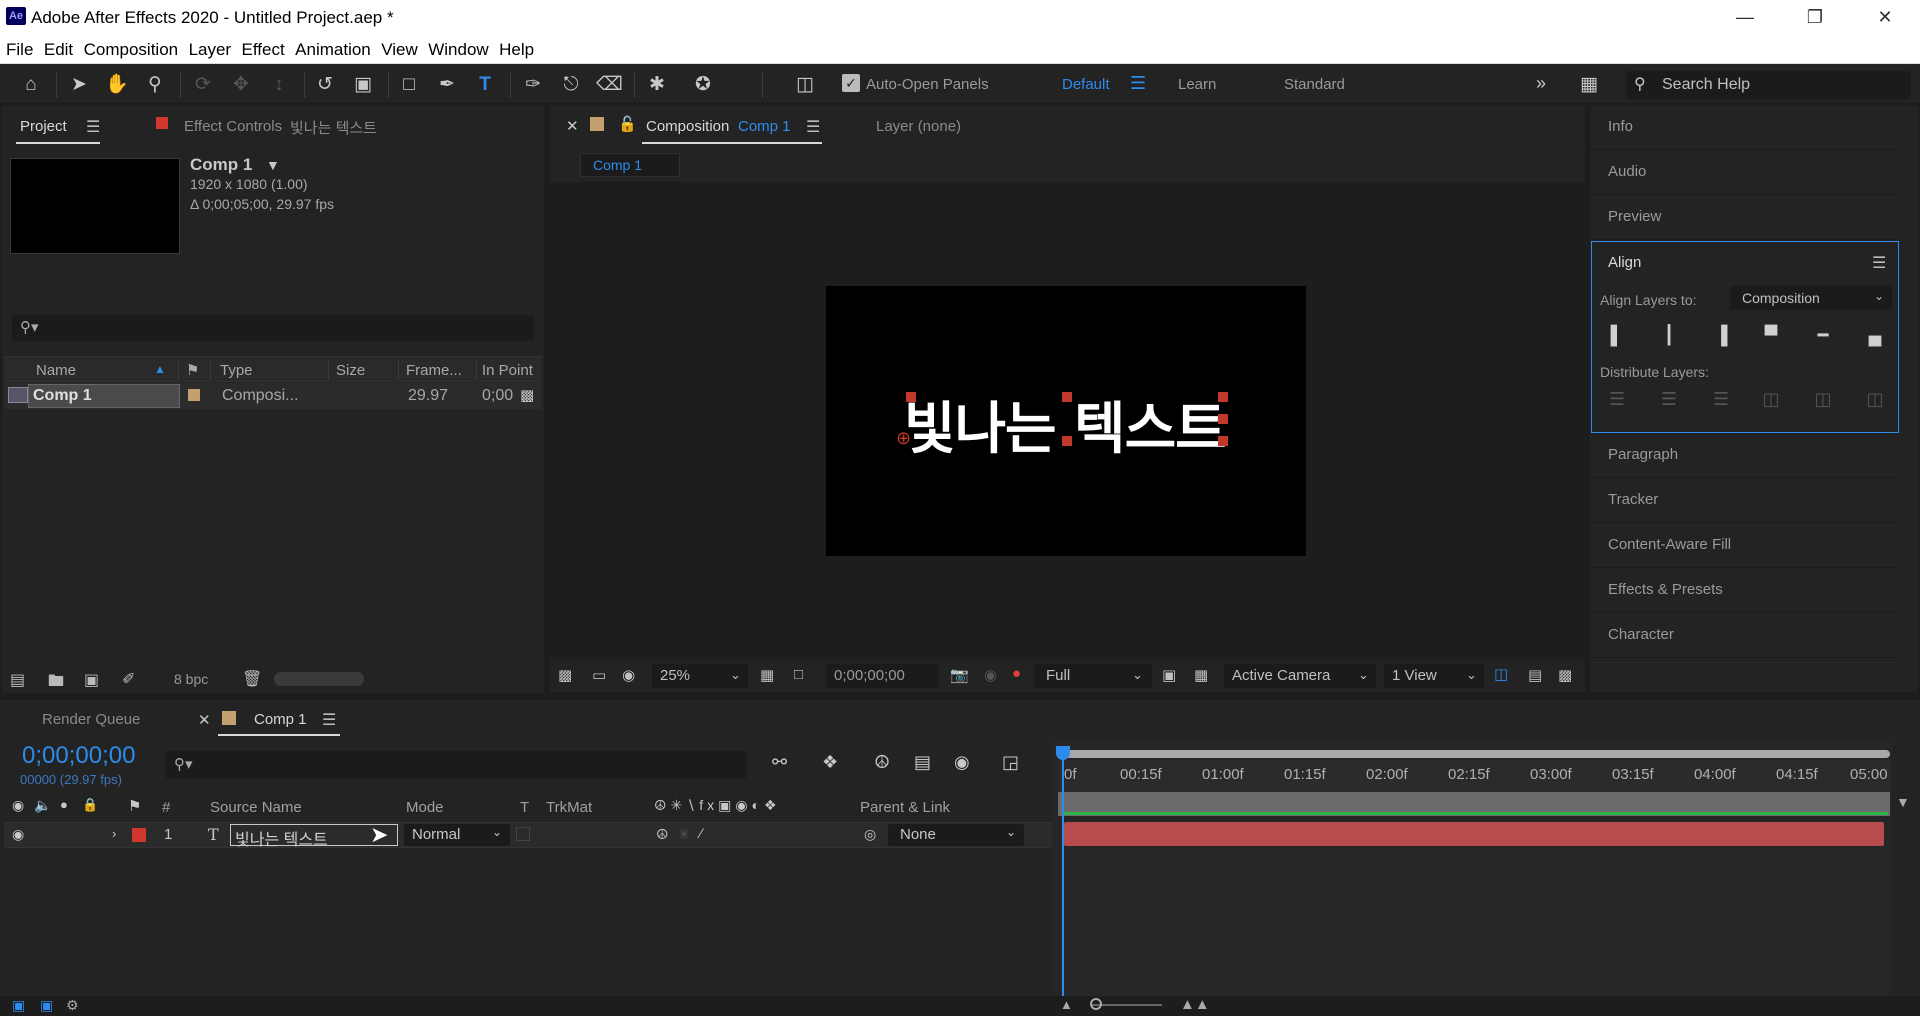 This screenshot has height=1016, width=1920. Describe the element at coordinates (851, 83) in the screenshot. I see `auto-open-panels-checkbox: ✓` at that location.